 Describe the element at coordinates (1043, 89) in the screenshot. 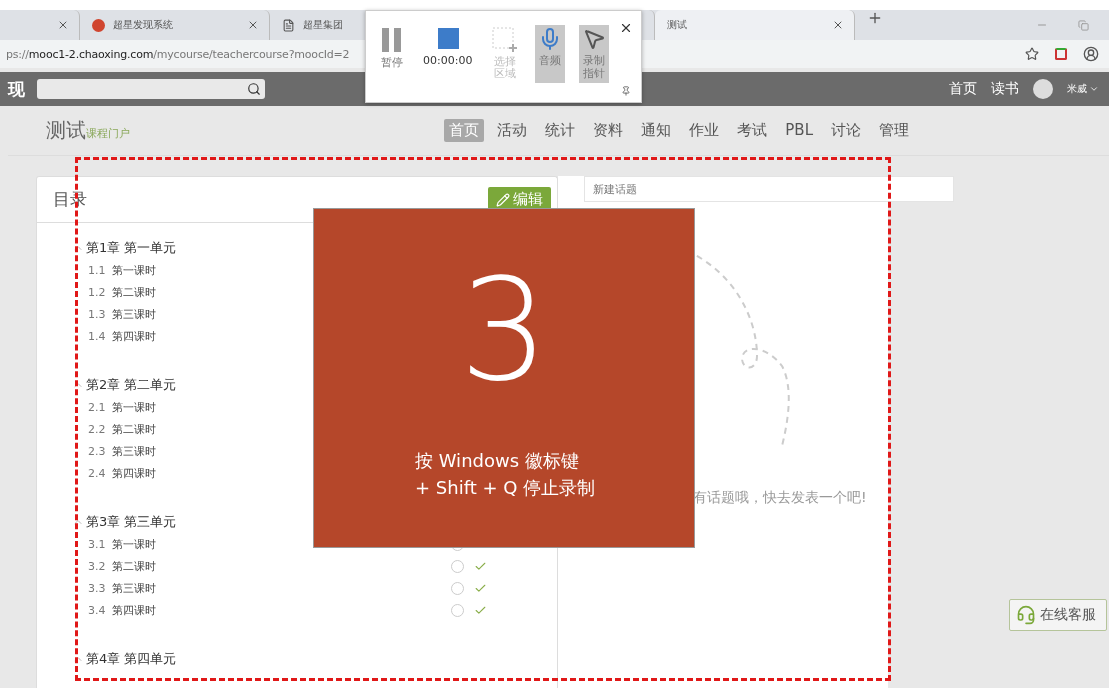

I see `avatar` at that location.